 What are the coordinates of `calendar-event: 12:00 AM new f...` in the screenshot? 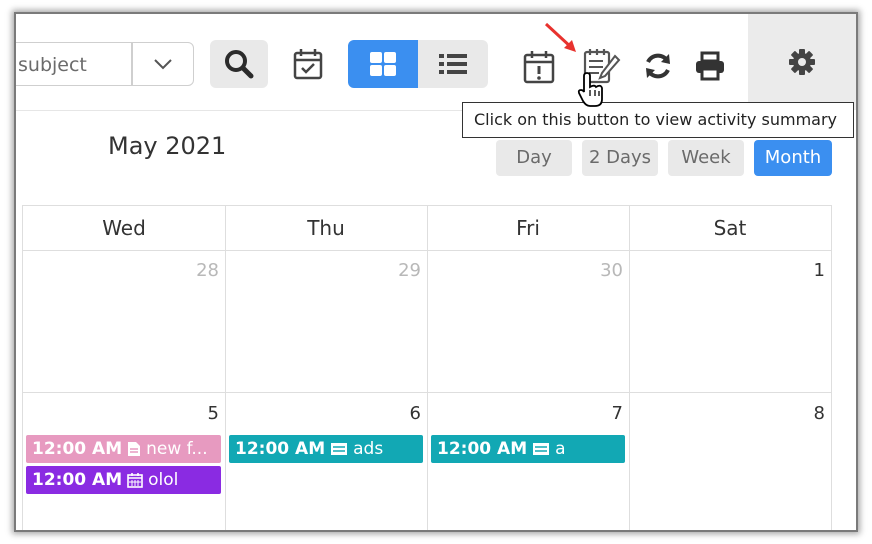 It's located at (123, 449).